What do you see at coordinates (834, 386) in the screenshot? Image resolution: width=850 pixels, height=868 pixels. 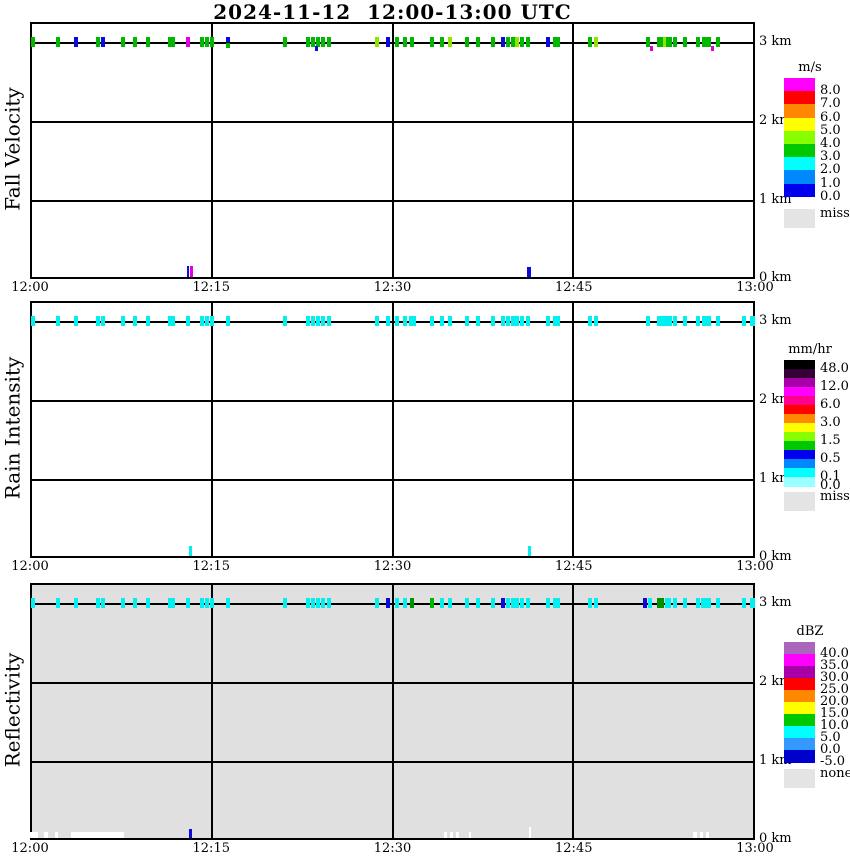 I see `legend-value-label: 12.0` at bounding box center [834, 386].